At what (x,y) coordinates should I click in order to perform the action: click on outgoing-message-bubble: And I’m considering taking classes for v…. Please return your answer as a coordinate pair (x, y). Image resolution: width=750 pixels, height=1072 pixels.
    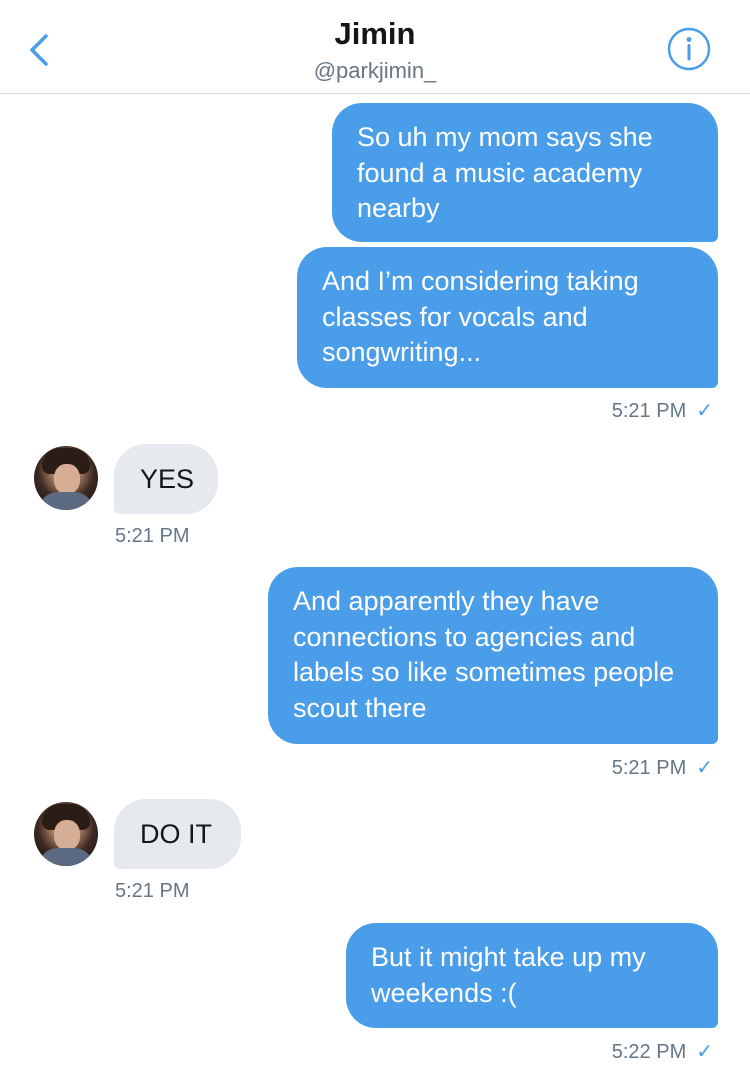
    Looking at the image, I should click on (507, 317).